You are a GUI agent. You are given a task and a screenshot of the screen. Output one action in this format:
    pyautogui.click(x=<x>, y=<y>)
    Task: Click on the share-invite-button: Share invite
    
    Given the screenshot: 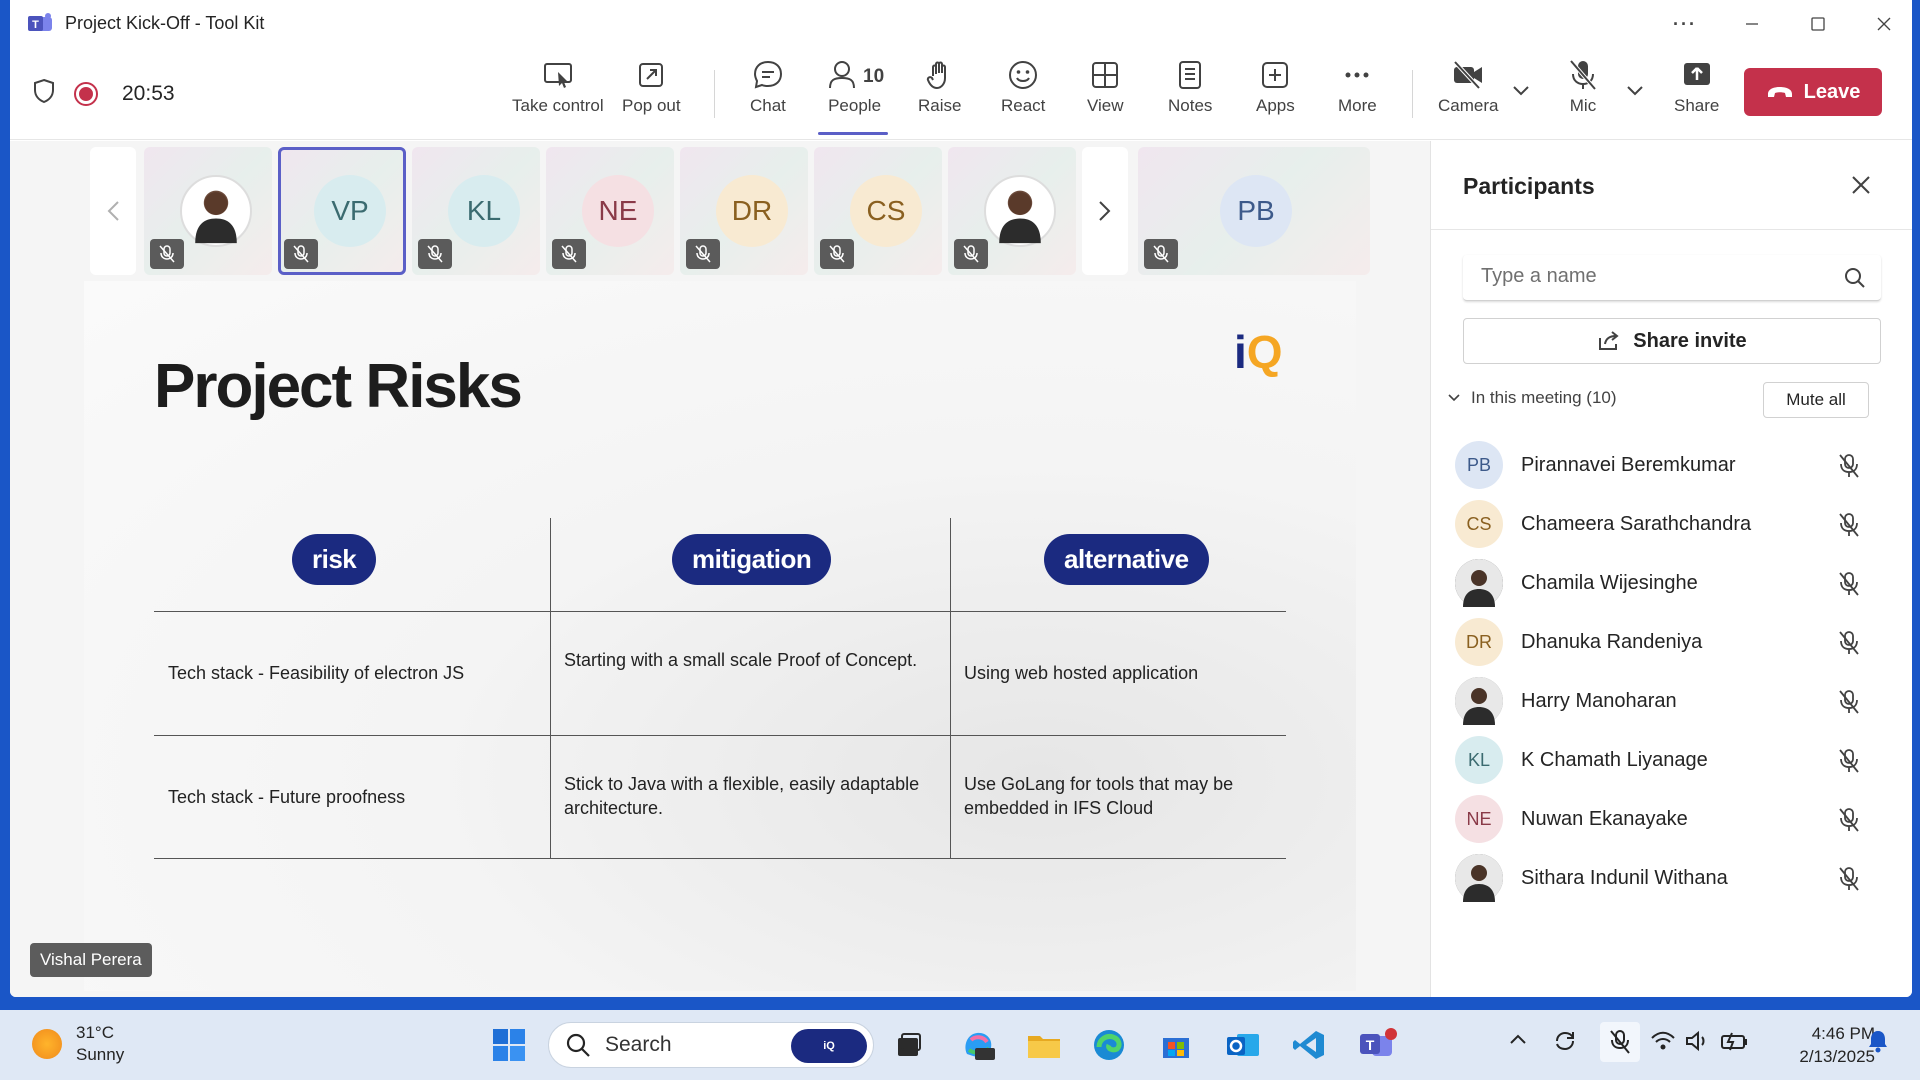 What is the action you would take?
    pyautogui.click(x=1672, y=341)
    